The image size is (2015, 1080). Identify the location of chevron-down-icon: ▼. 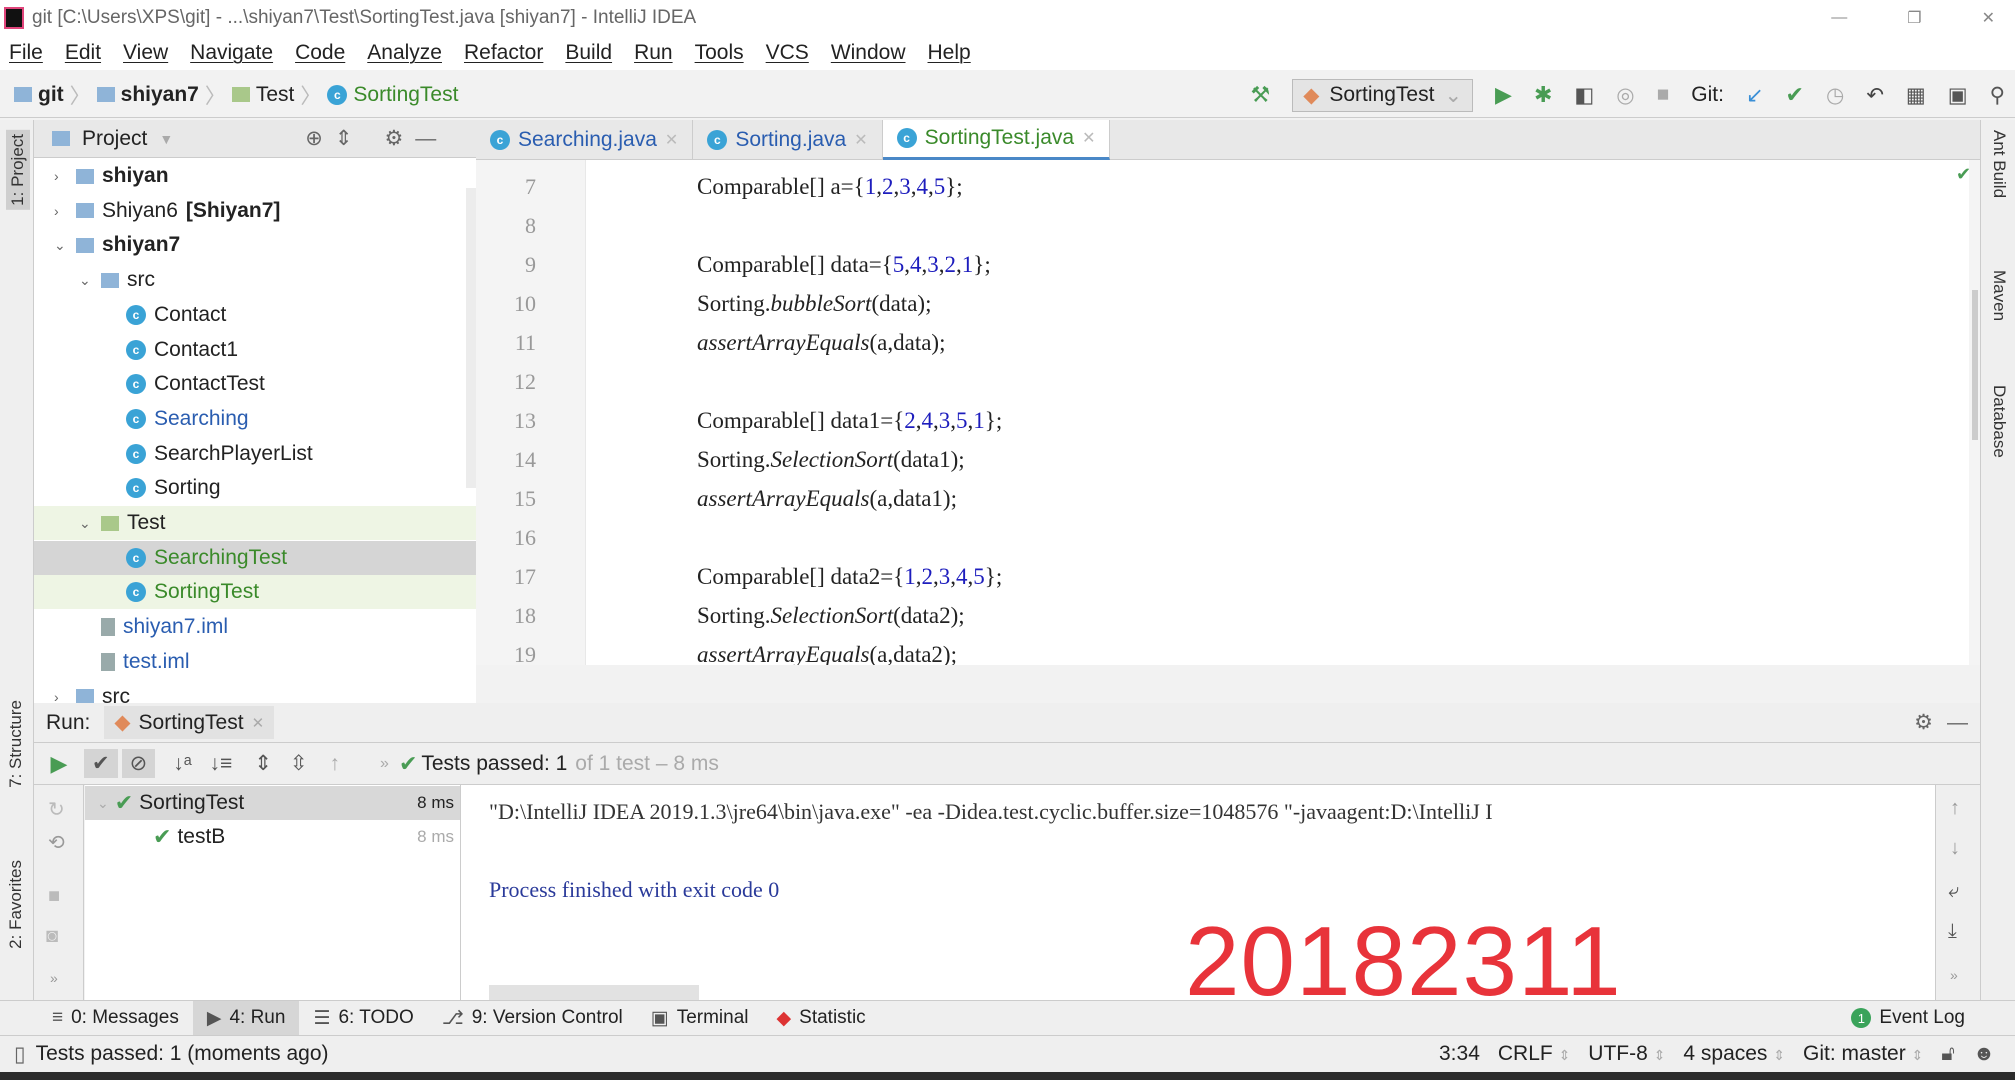
(166, 139).